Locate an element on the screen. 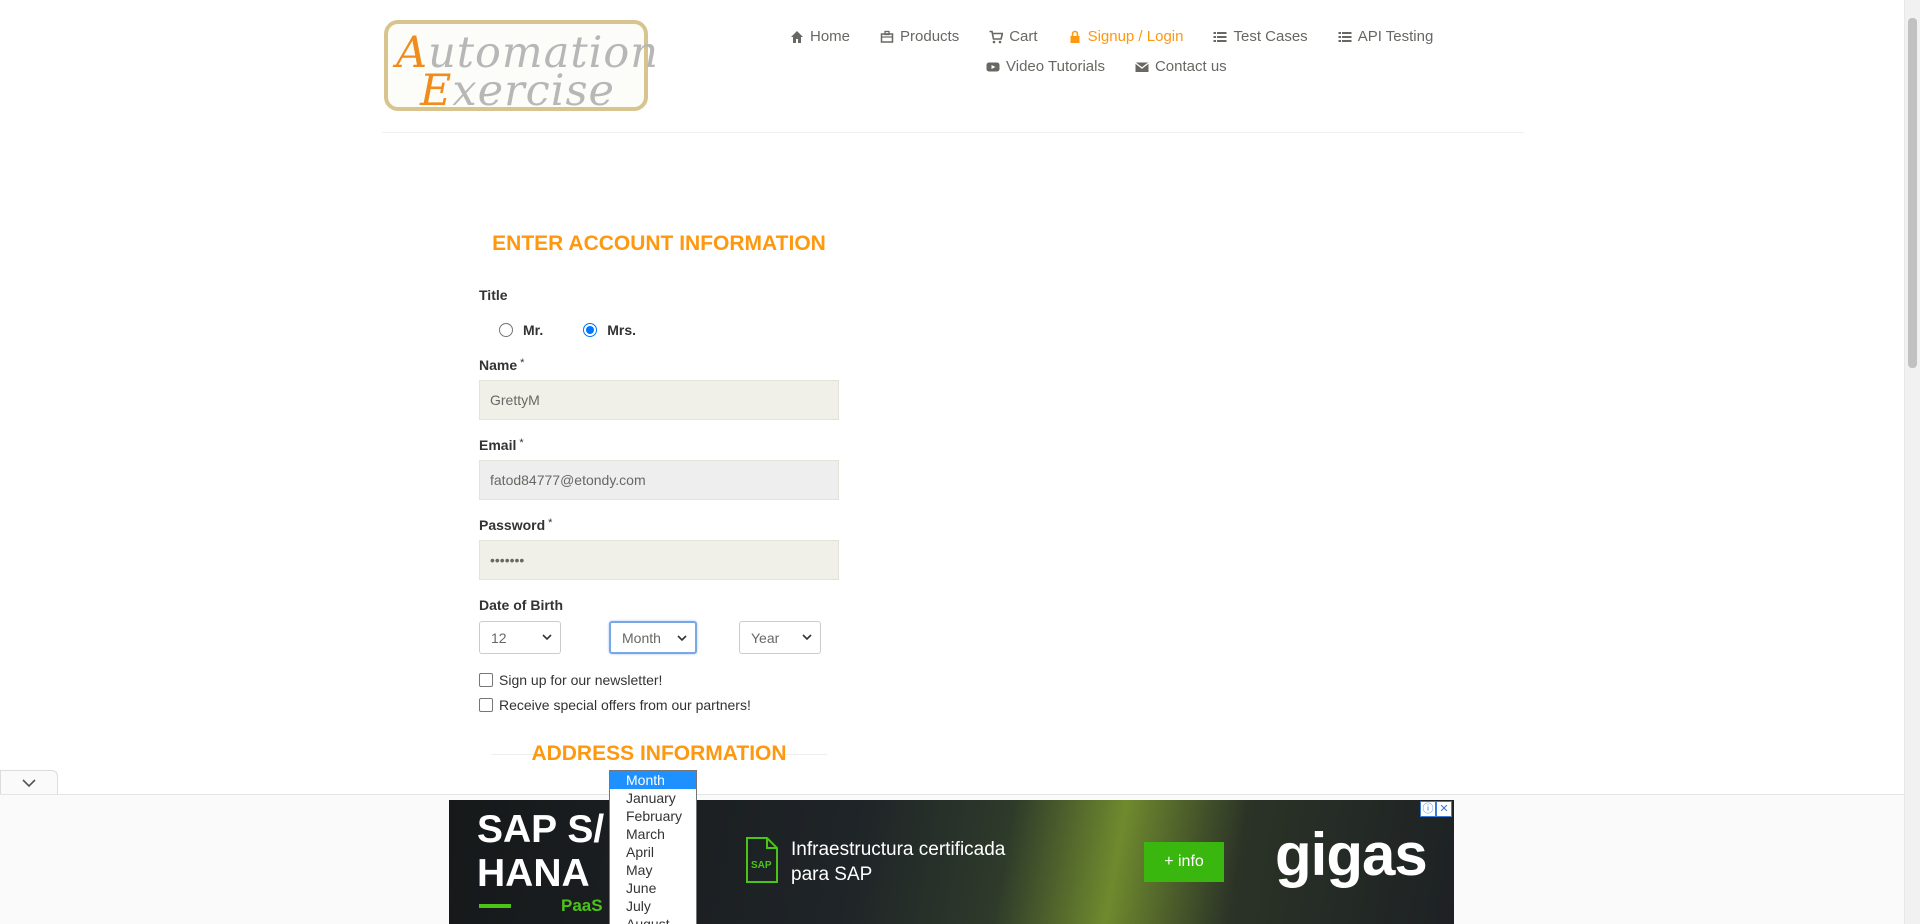  ad-product-line-2: HANA is located at coordinates (533, 873).